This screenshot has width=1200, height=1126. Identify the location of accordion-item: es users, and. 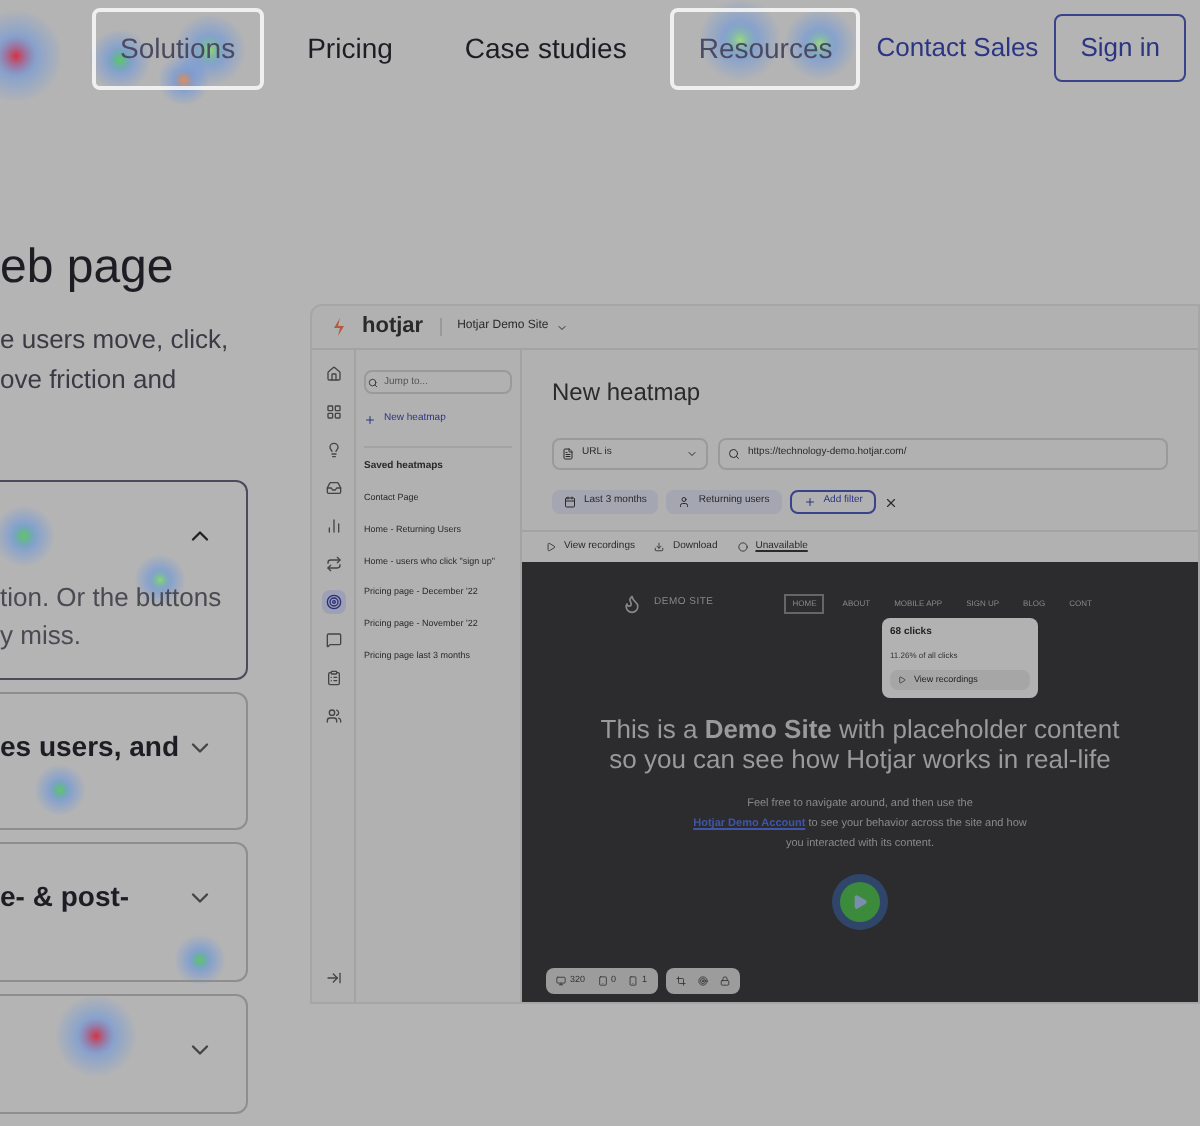
(124, 761).